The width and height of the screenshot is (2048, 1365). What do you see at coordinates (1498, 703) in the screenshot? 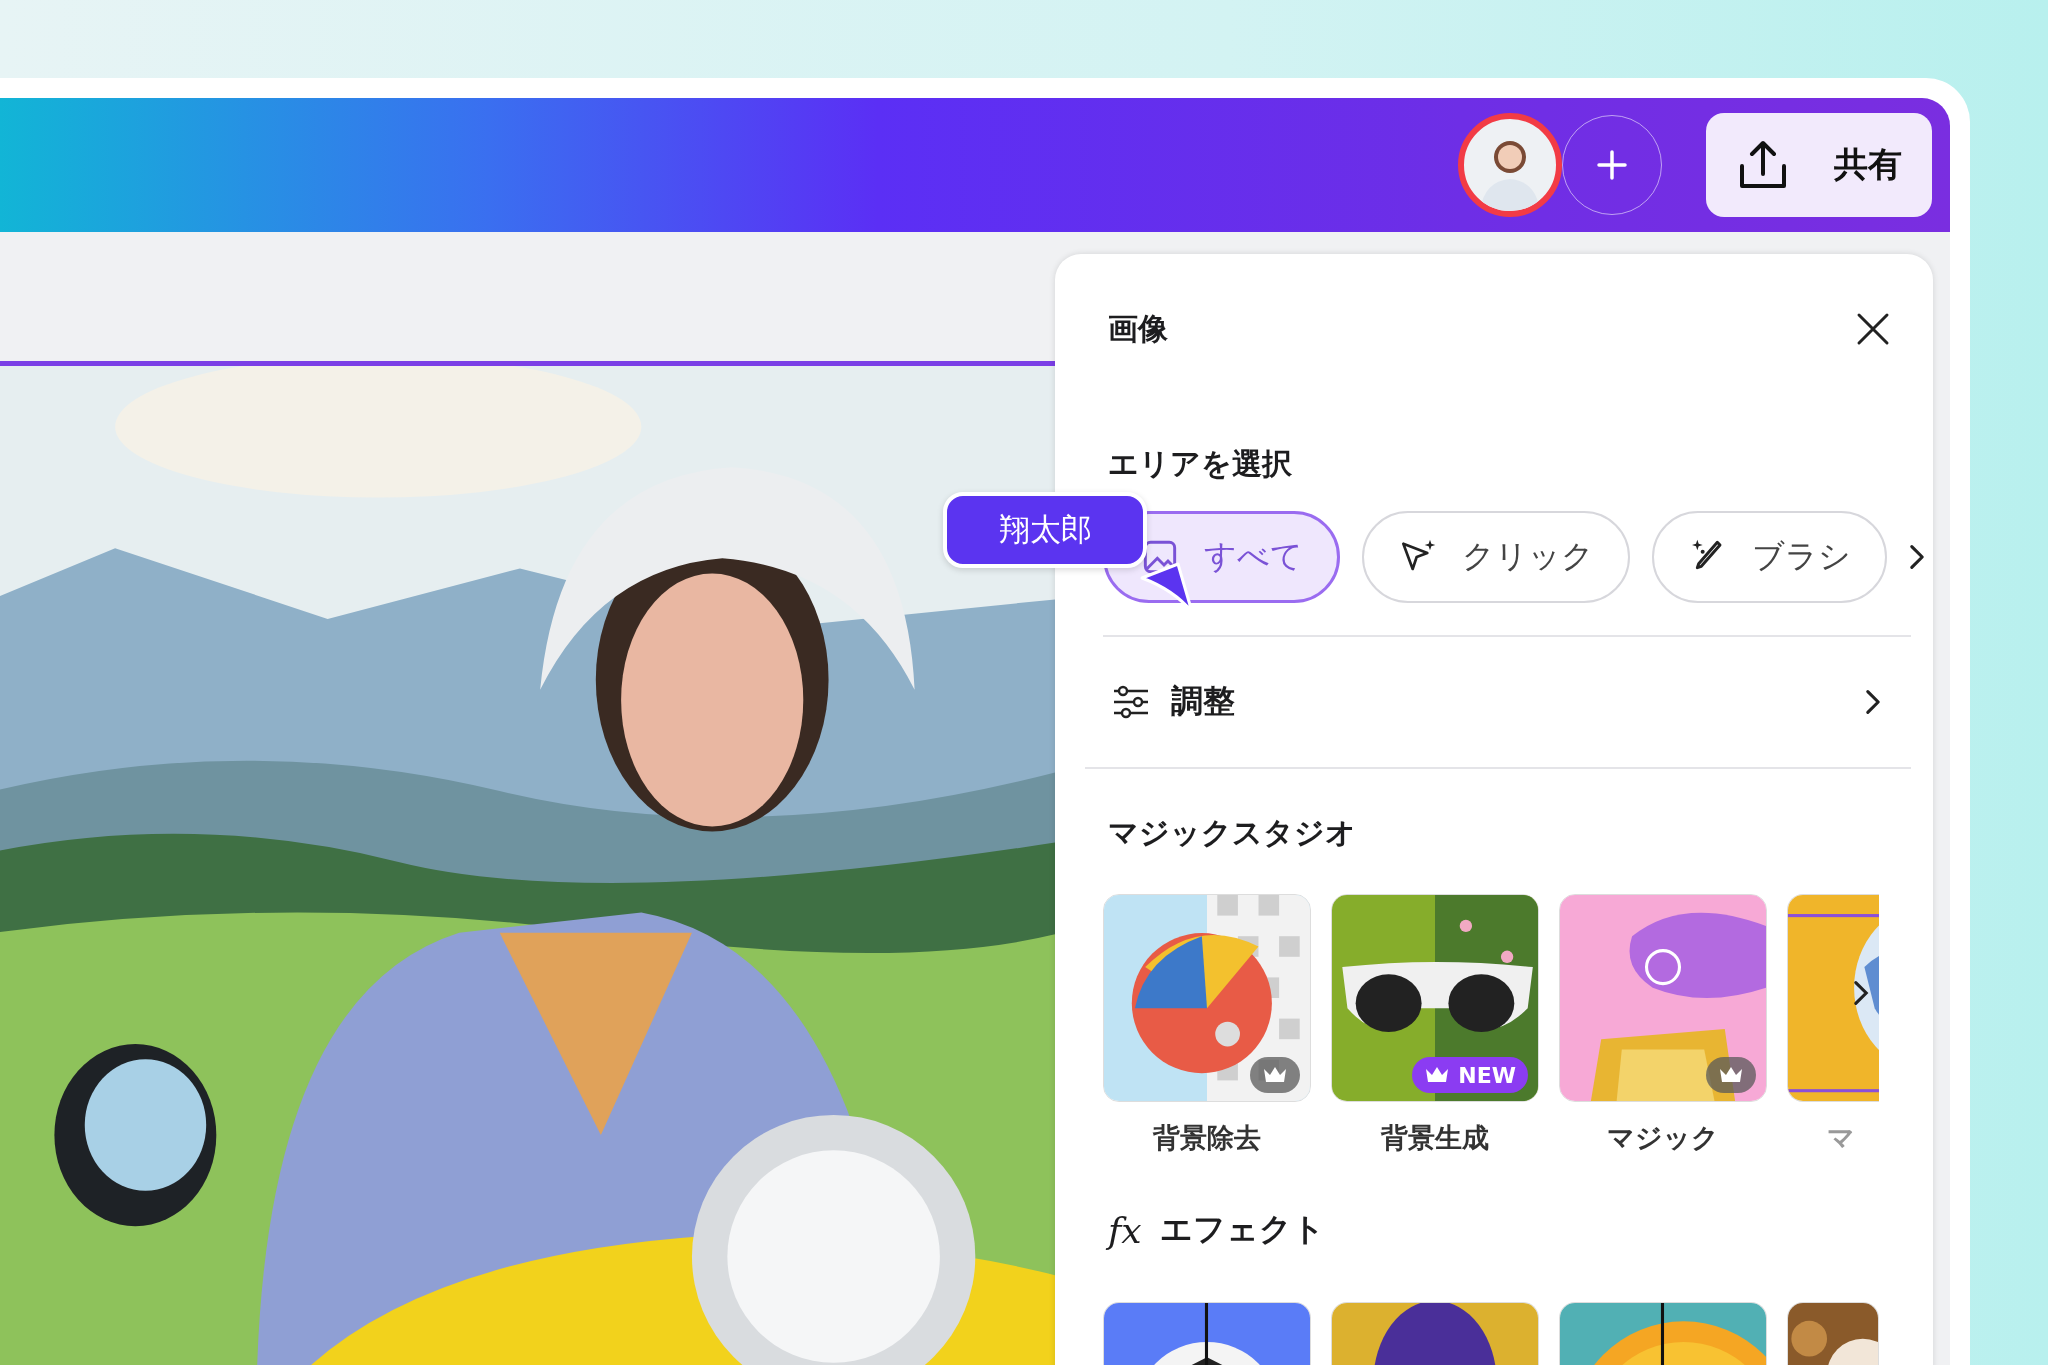
I see `adjust-row: 調整` at bounding box center [1498, 703].